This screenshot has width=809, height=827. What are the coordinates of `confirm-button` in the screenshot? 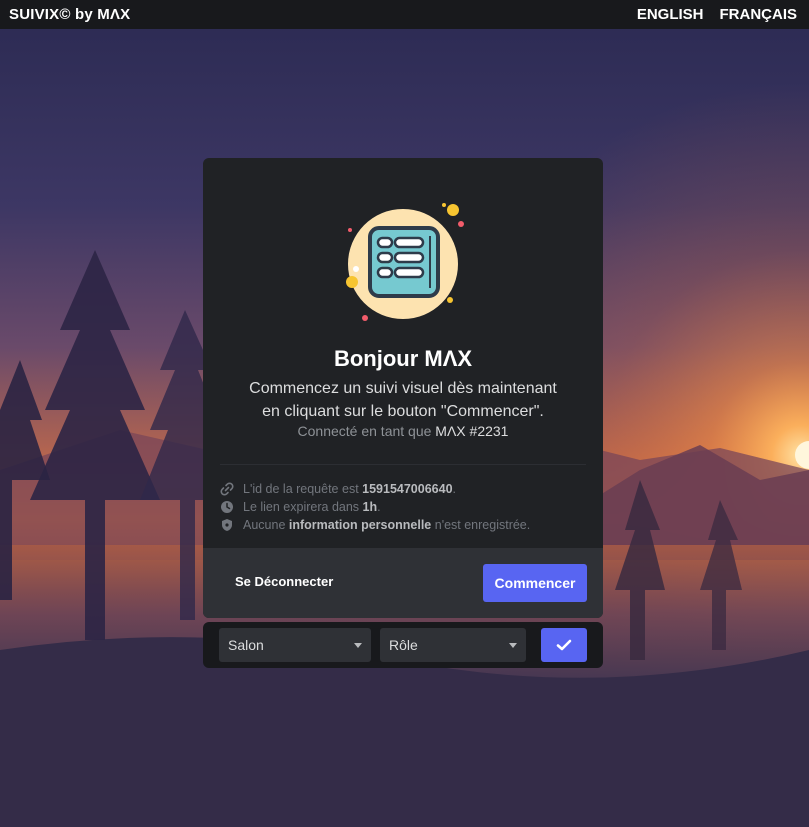 It's located at (564, 645).